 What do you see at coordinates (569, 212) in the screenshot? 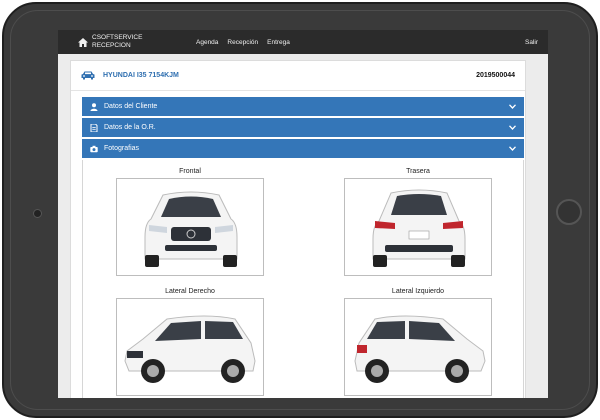
I see `tablet-home-button` at bounding box center [569, 212].